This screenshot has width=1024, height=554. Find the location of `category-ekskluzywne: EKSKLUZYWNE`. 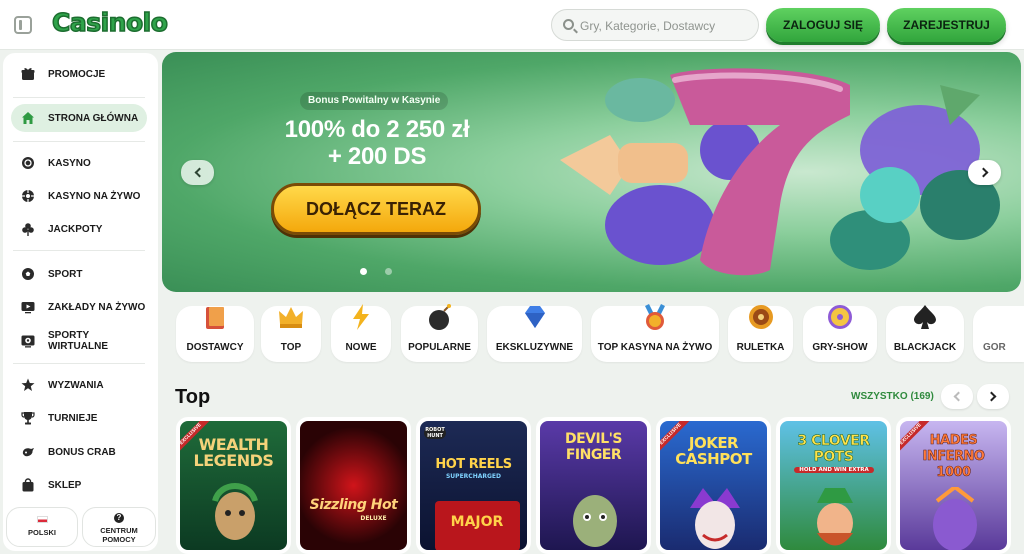

category-ekskluzywne: EKSKLUZYWNE is located at coordinates (534, 334).